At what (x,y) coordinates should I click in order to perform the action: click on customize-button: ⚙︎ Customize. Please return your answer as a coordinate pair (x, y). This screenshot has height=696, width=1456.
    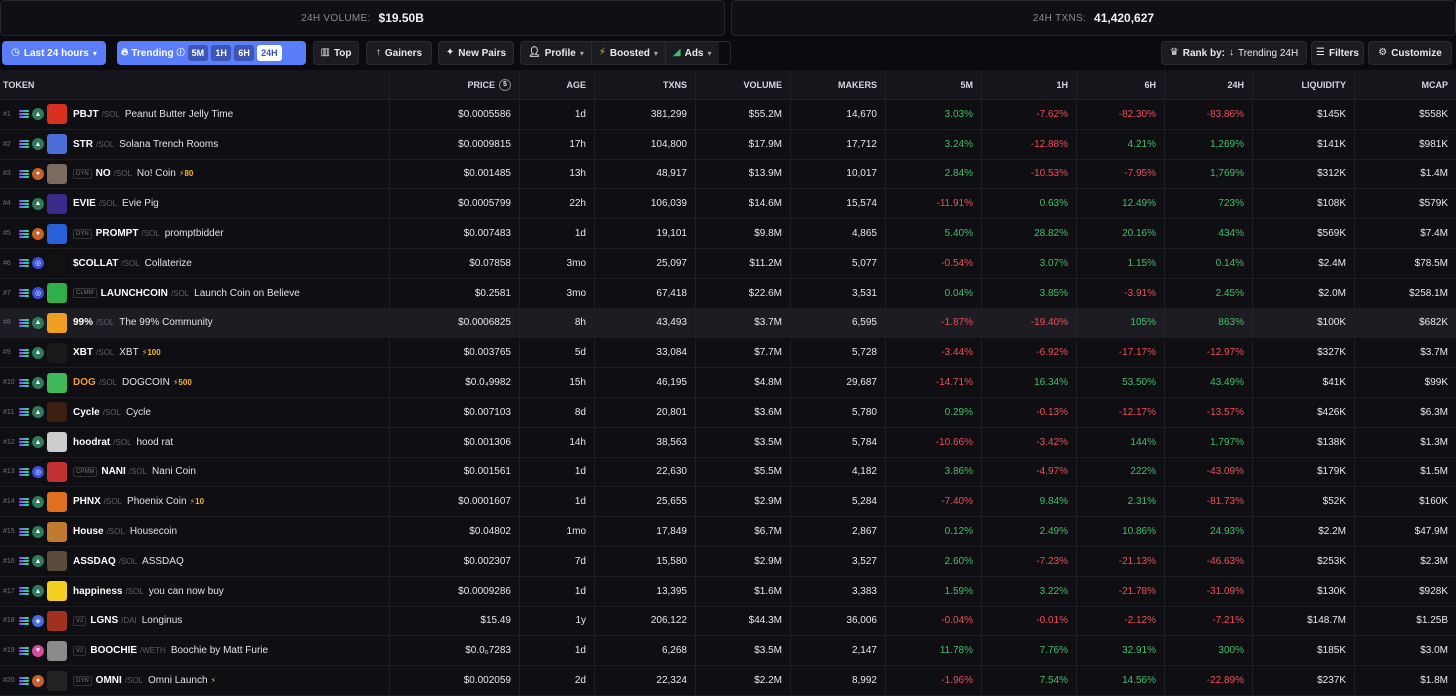
    Looking at the image, I should click on (1410, 53).